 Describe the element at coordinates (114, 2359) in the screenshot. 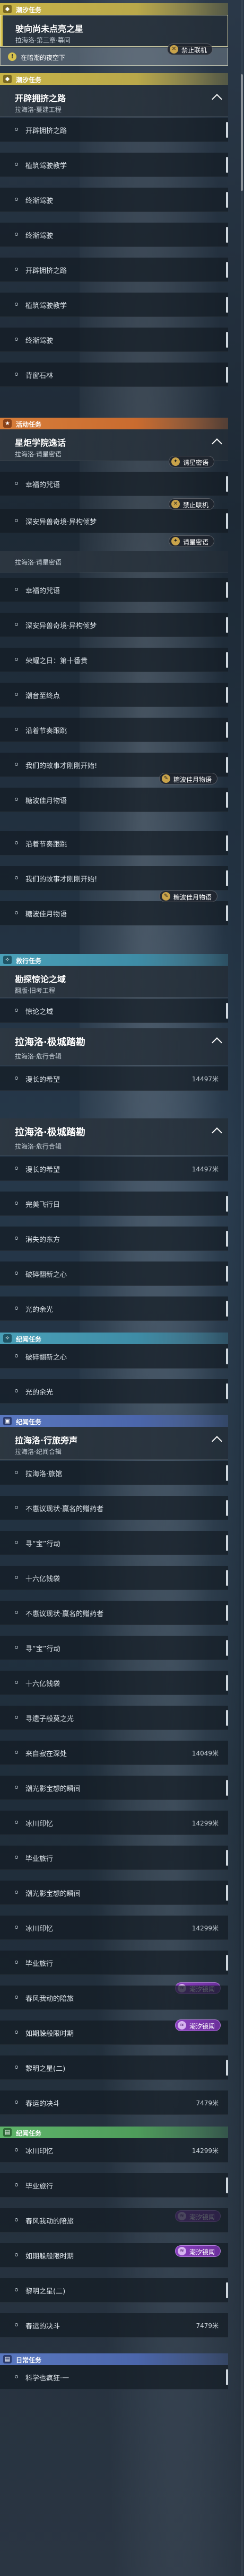

I see `section-header-daily-2: ▤ 日常任务` at that location.